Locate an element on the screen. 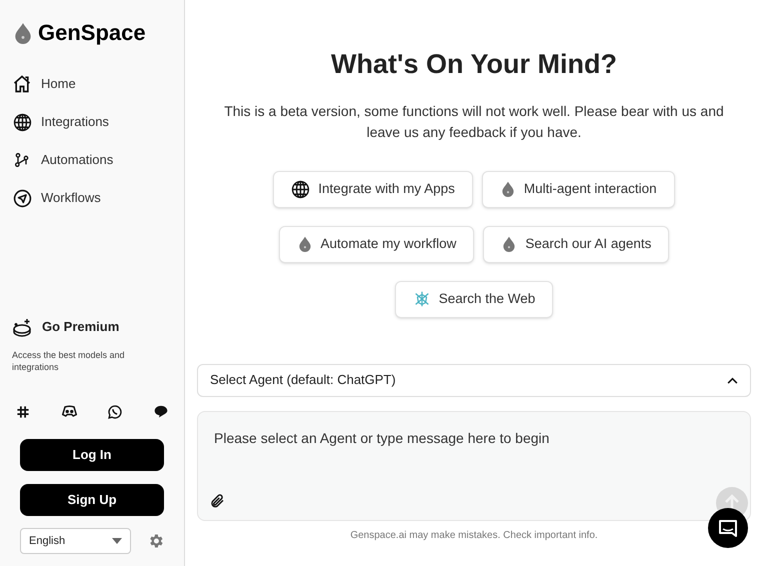  spider-web-icon is located at coordinates (421, 299).